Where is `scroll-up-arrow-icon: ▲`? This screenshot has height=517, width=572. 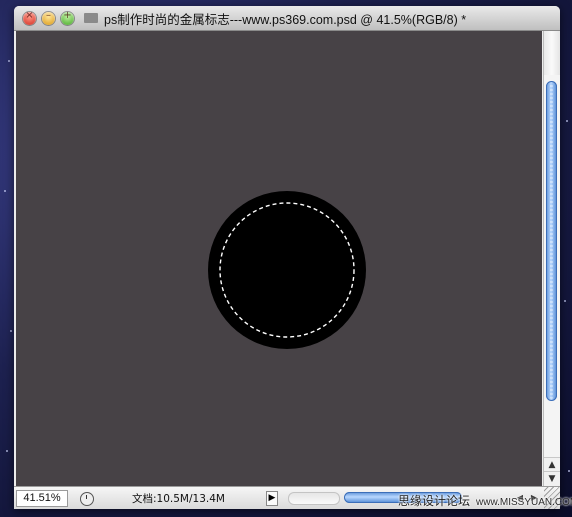 scroll-up-arrow-icon: ▲ is located at coordinates (552, 464).